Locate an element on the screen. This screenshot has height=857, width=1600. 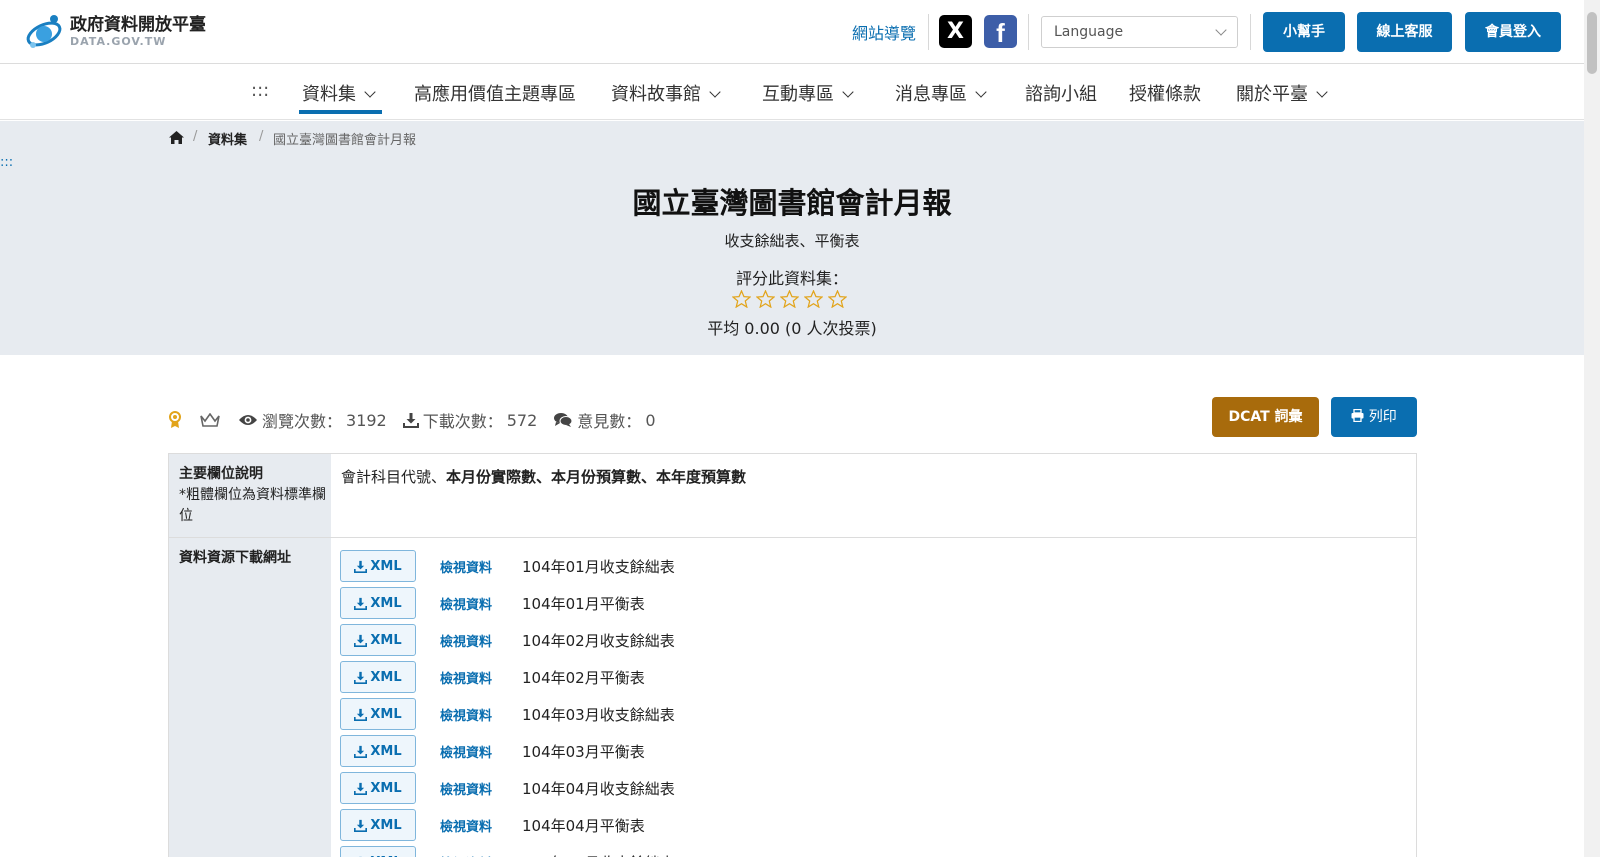
nav-item-high-value: 高應用價值主題專區 is located at coordinates (495, 93).